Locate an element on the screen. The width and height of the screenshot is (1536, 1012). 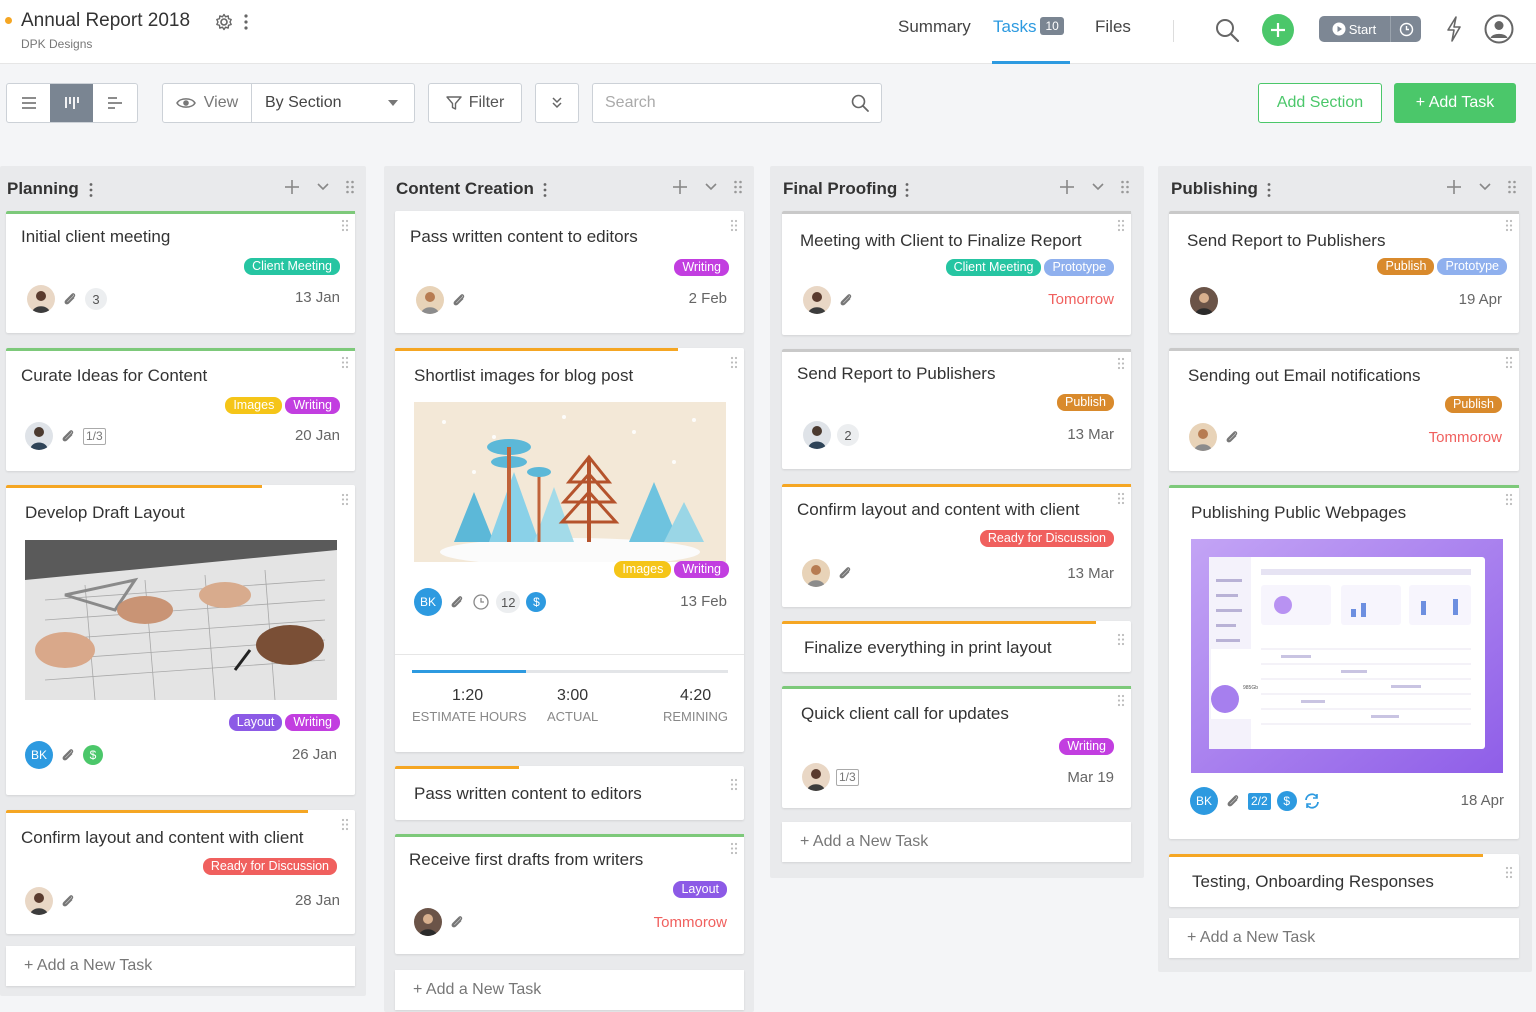
task-card: Finalize everything in print layout is located at coordinates (956, 646).